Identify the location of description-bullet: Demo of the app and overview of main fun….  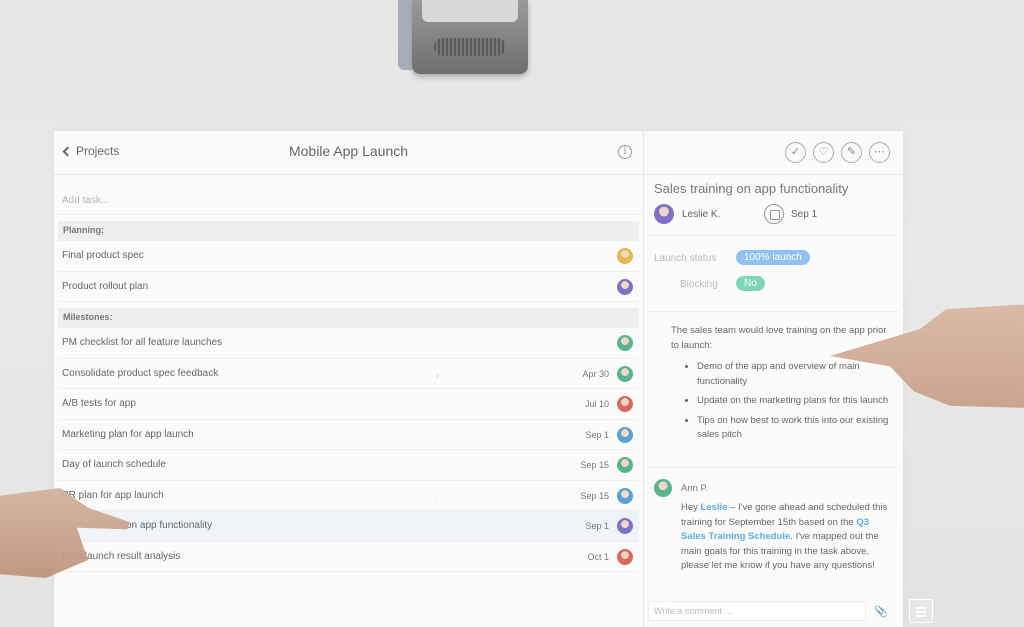
(794, 374).